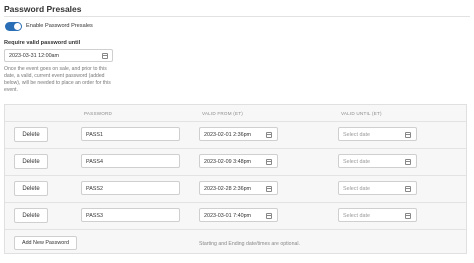  What do you see at coordinates (59, 26) in the screenshot?
I see `toggle-label: Enable Password Presales` at bounding box center [59, 26].